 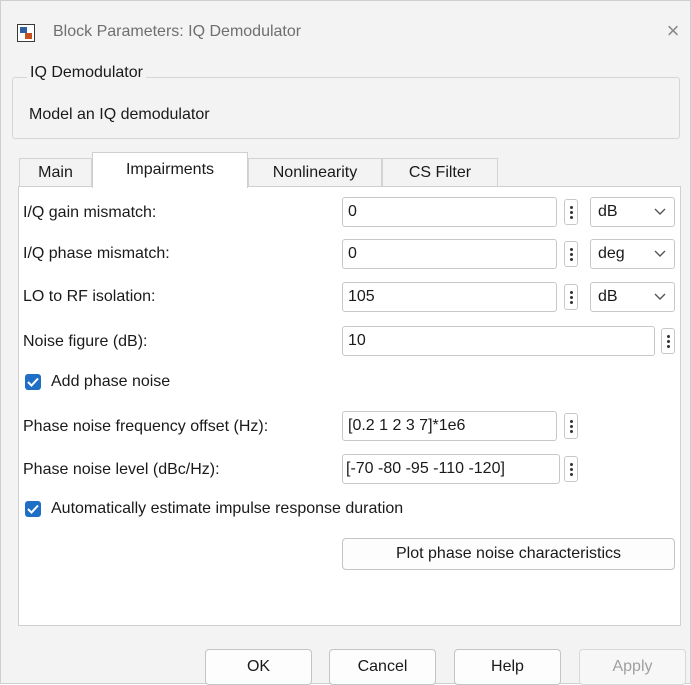 What do you see at coordinates (449, 426) in the screenshot?
I see `phase-noise-freq-input: [0.2 1 2 3 7]*1e6` at bounding box center [449, 426].